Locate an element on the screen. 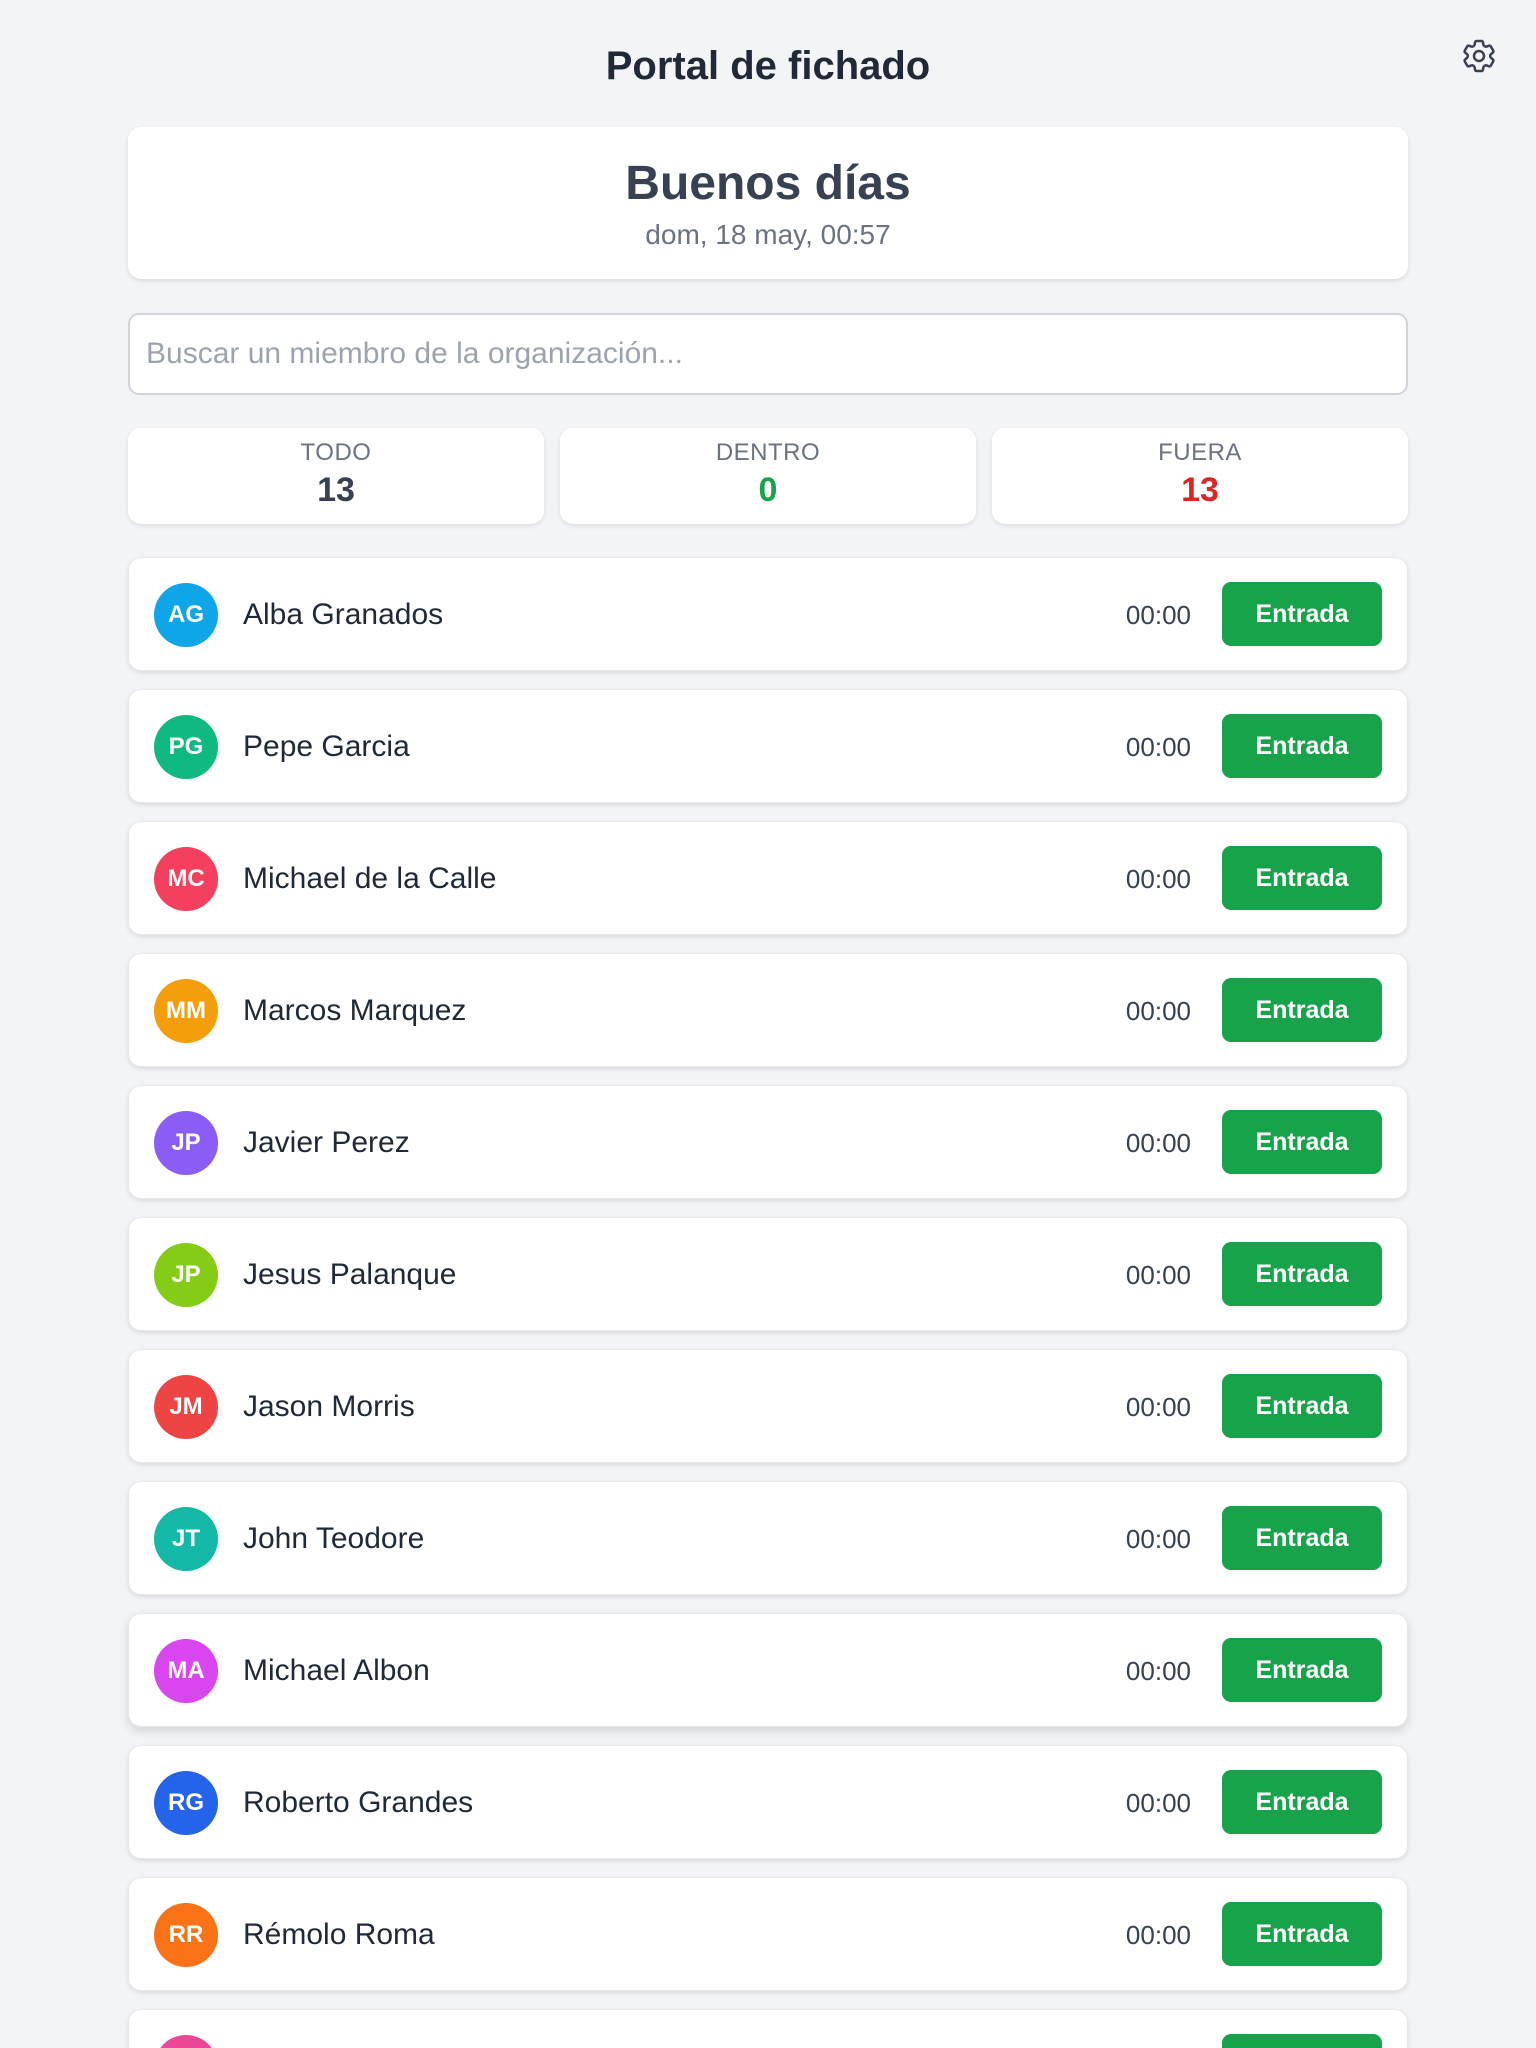  member-name: Jesus Palanque is located at coordinates (350, 1274).